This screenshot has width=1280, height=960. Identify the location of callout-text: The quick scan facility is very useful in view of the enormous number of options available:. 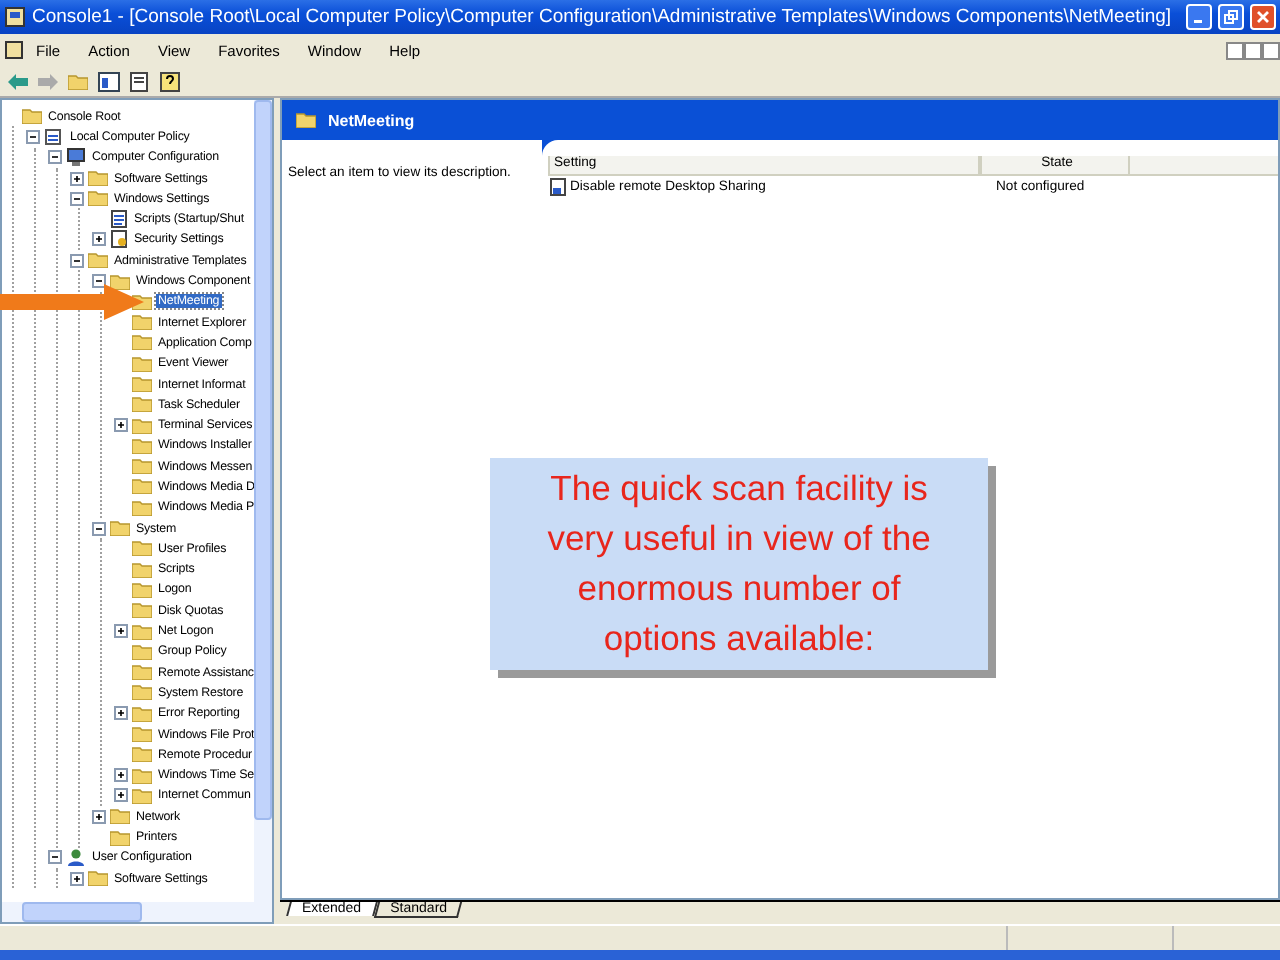
(739, 564).